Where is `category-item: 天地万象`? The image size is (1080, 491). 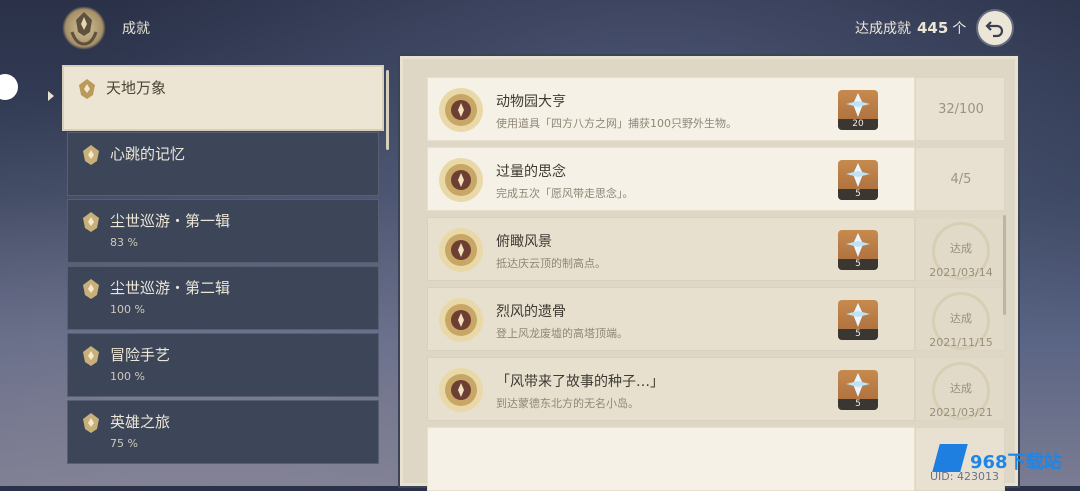 category-item: 天地万象 is located at coordinates (223, 98).